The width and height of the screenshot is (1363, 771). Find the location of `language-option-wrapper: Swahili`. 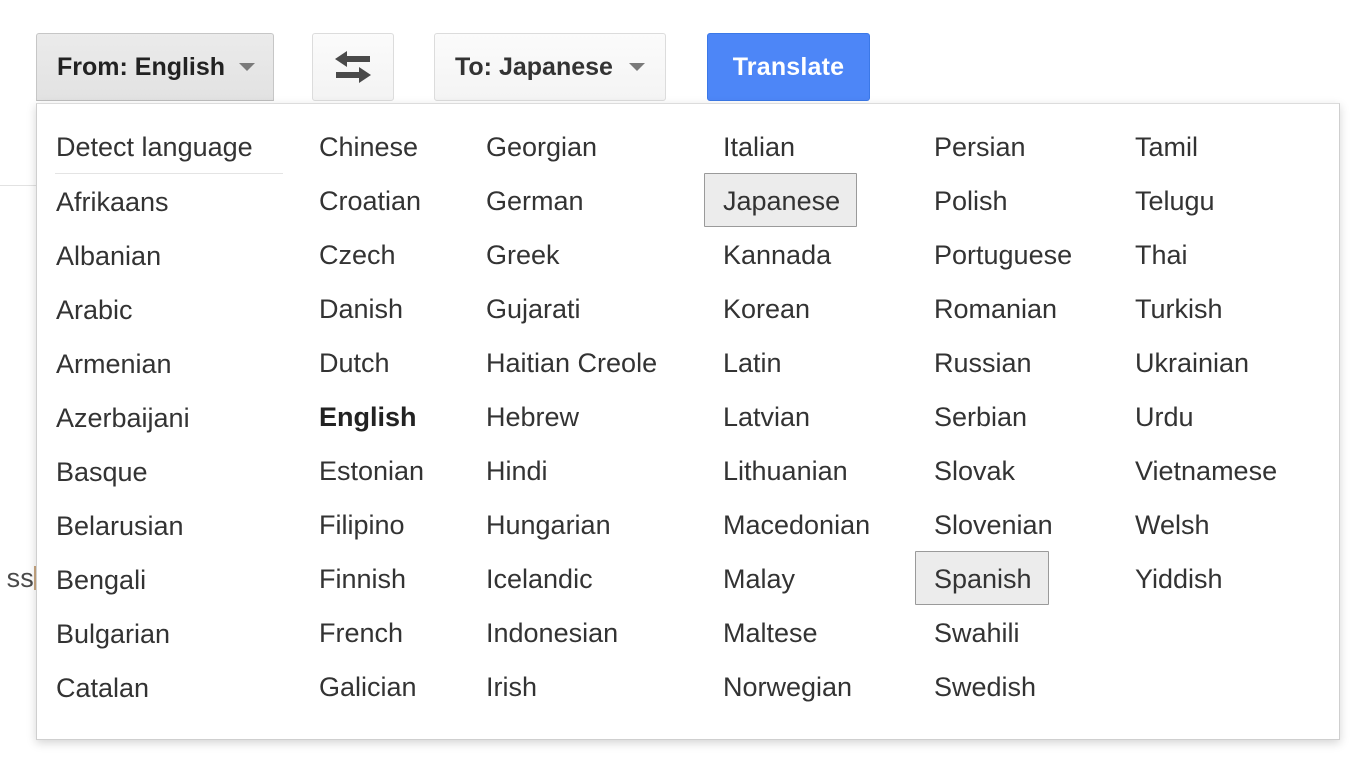

language-option-wrapper: Swahili is located at coordinates (1015, 632).